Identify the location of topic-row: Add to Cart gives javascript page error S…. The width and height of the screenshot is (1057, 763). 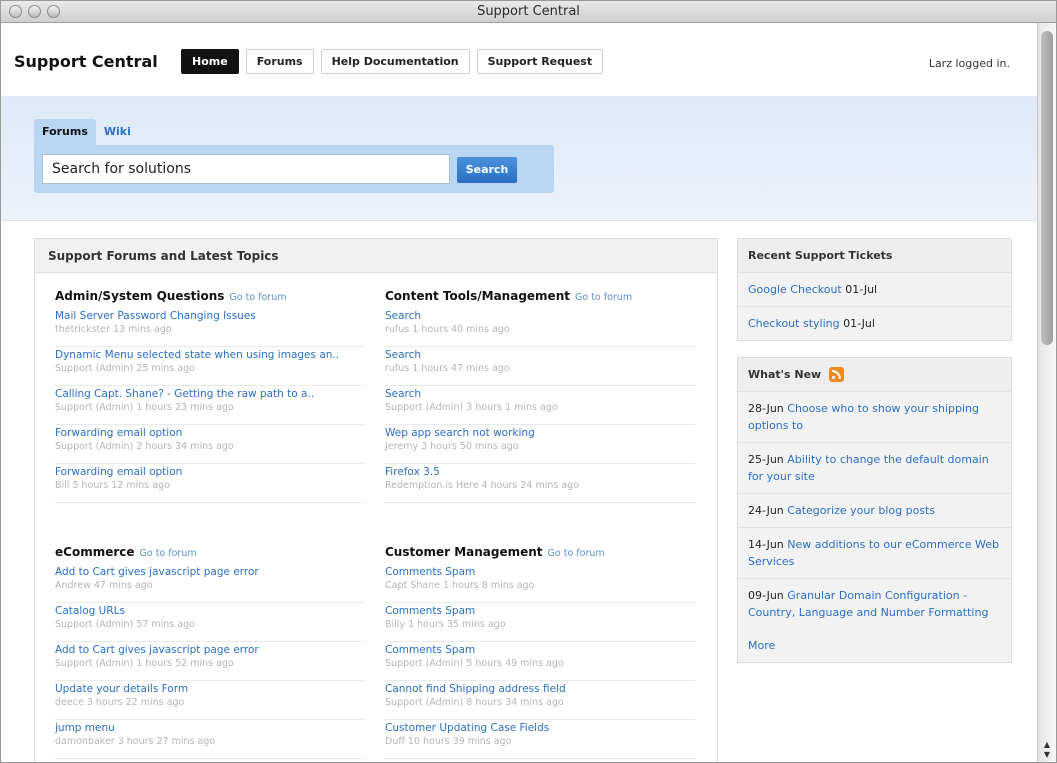
(210, 661).